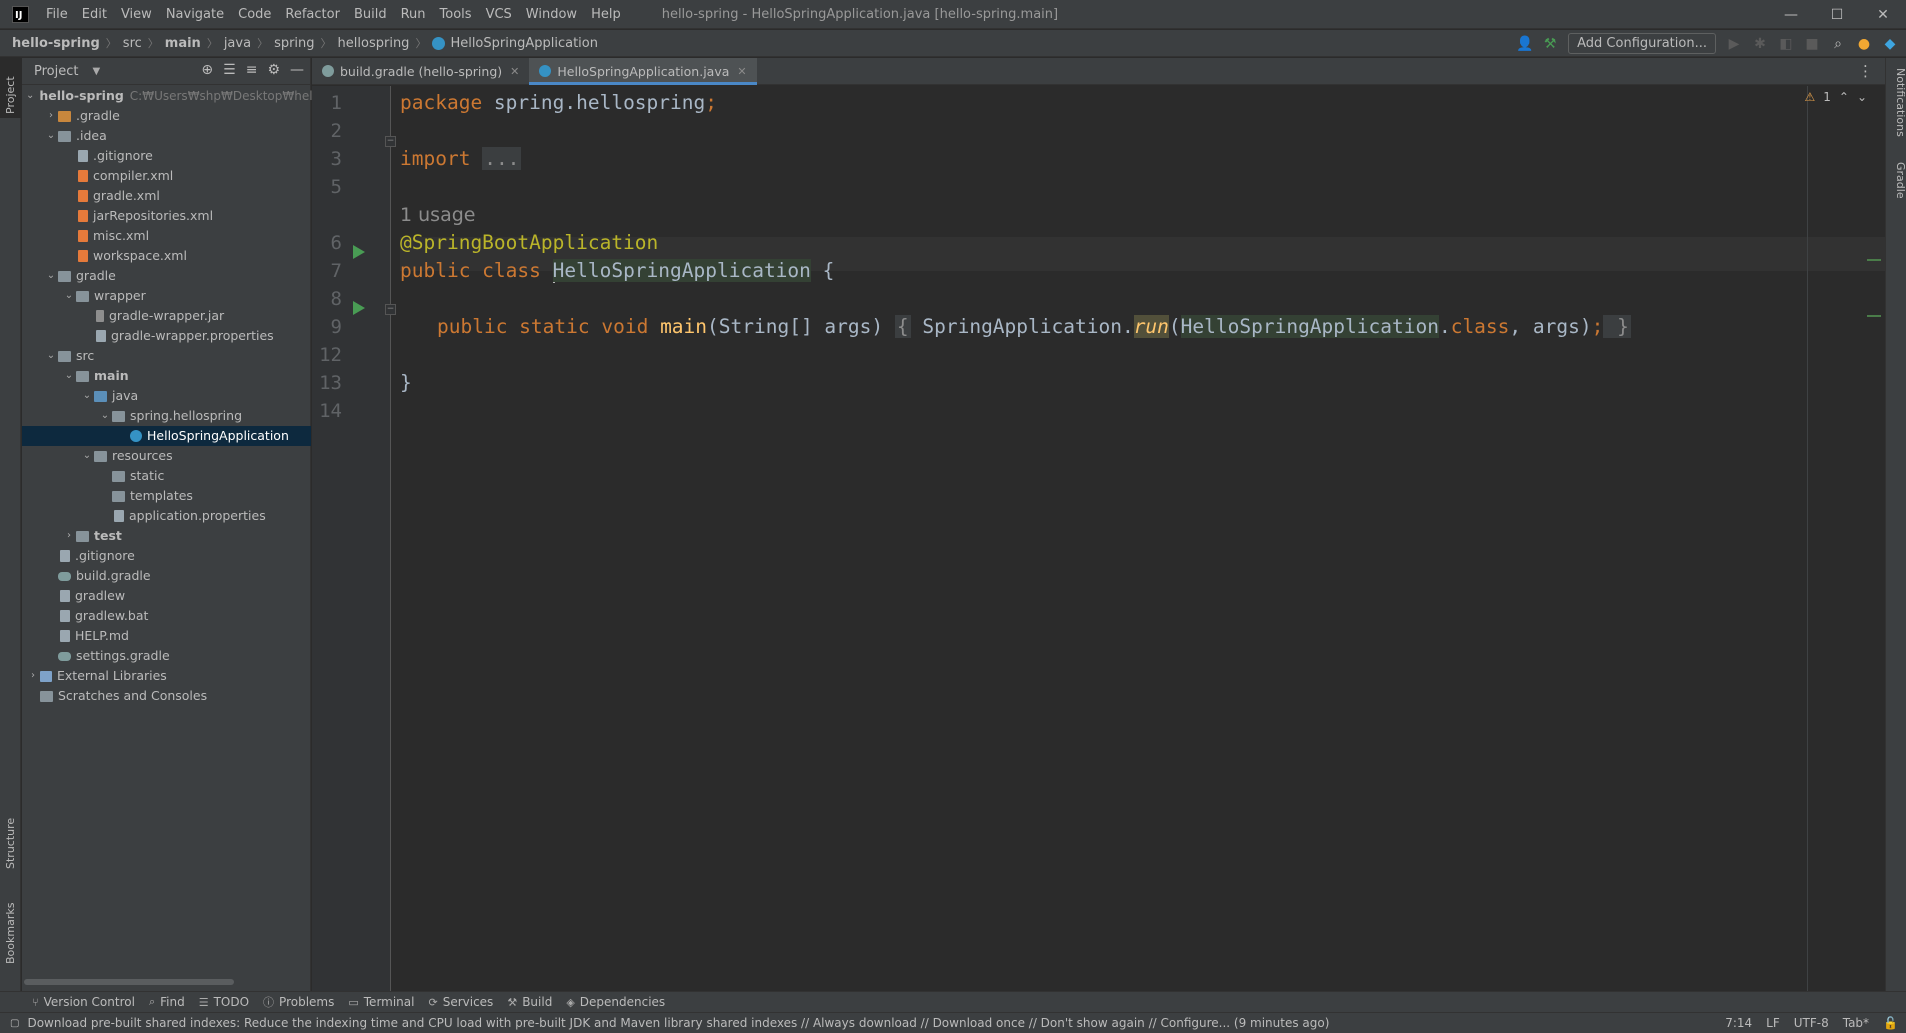  What do you see at coordinates (166, 436) in the screenshot?
I see `tree-item: HelloSpringApplication` at bounding box center [166, 436].